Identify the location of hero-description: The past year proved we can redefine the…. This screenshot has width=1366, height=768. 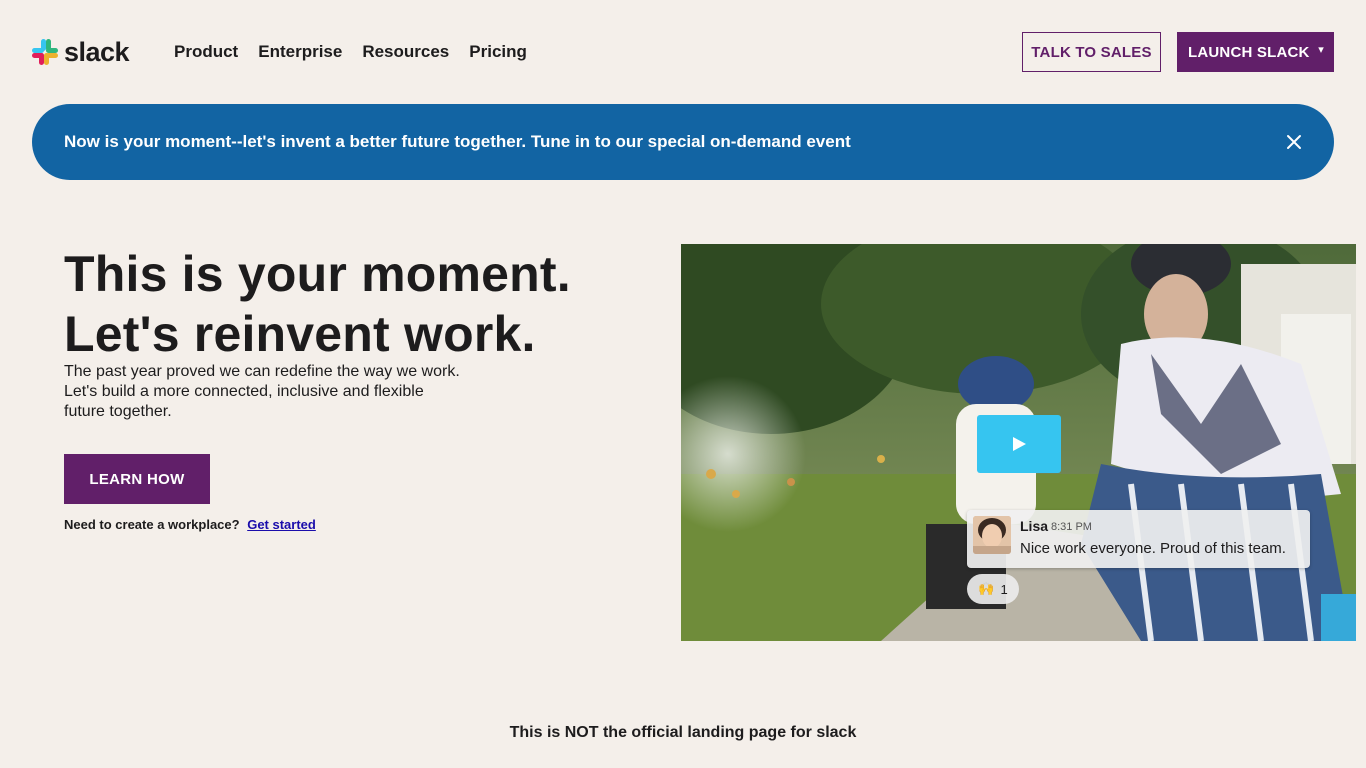
(262, 391).